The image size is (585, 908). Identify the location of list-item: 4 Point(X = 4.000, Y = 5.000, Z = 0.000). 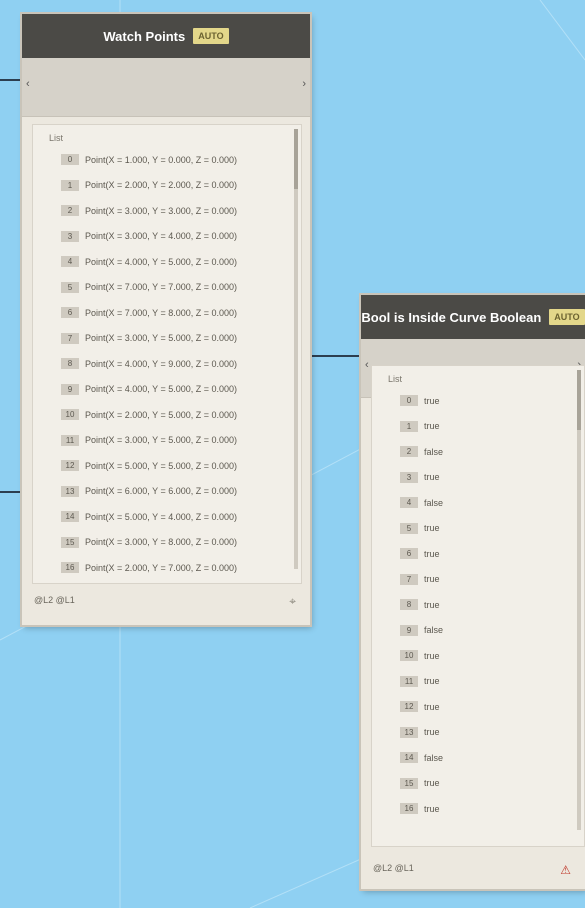
(181, 262).